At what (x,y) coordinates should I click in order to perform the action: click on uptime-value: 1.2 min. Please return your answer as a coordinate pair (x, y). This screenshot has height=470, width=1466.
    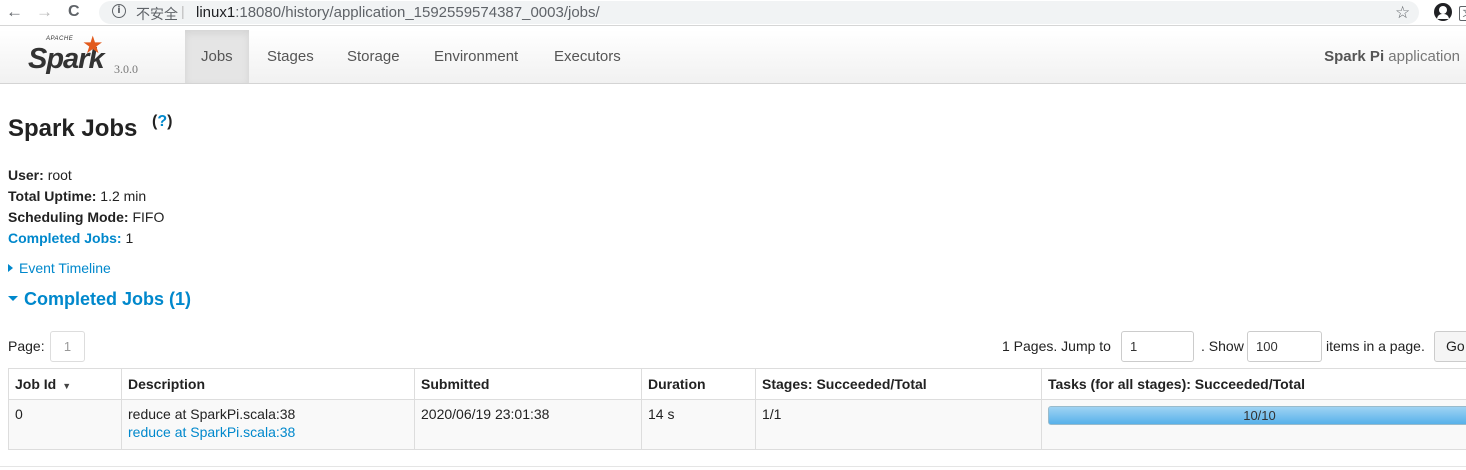
    Looking at the image, I should click on (123, 196).